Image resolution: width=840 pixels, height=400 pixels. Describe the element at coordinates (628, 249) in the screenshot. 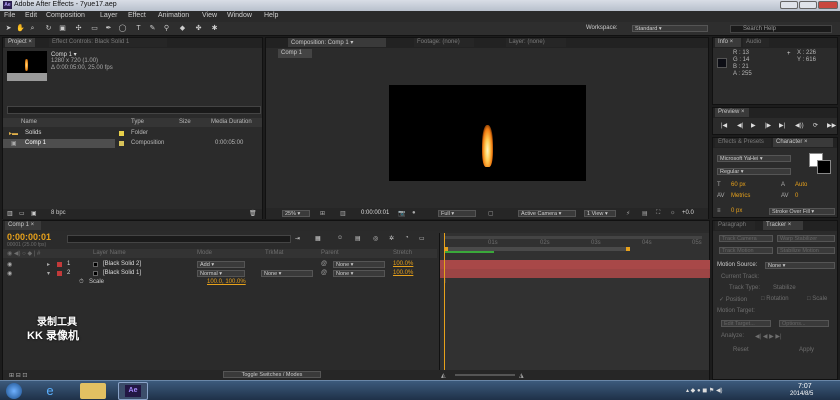

I see `work-area-end-handle` at that location.